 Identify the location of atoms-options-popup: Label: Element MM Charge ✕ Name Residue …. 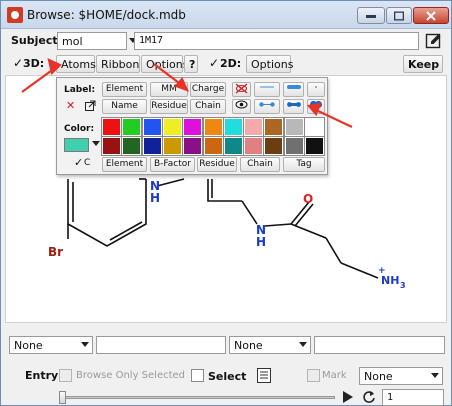
(192, 126).